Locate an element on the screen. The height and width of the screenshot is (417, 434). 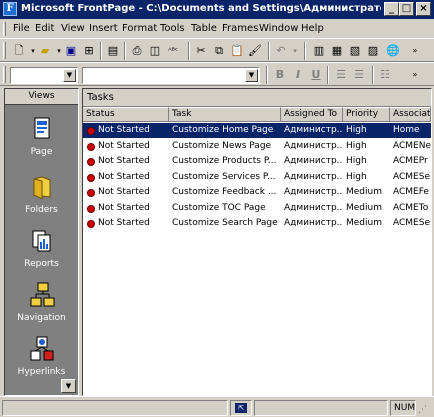
view-hyperlinks: Hyperlinks is located at coordinates (41, 357).